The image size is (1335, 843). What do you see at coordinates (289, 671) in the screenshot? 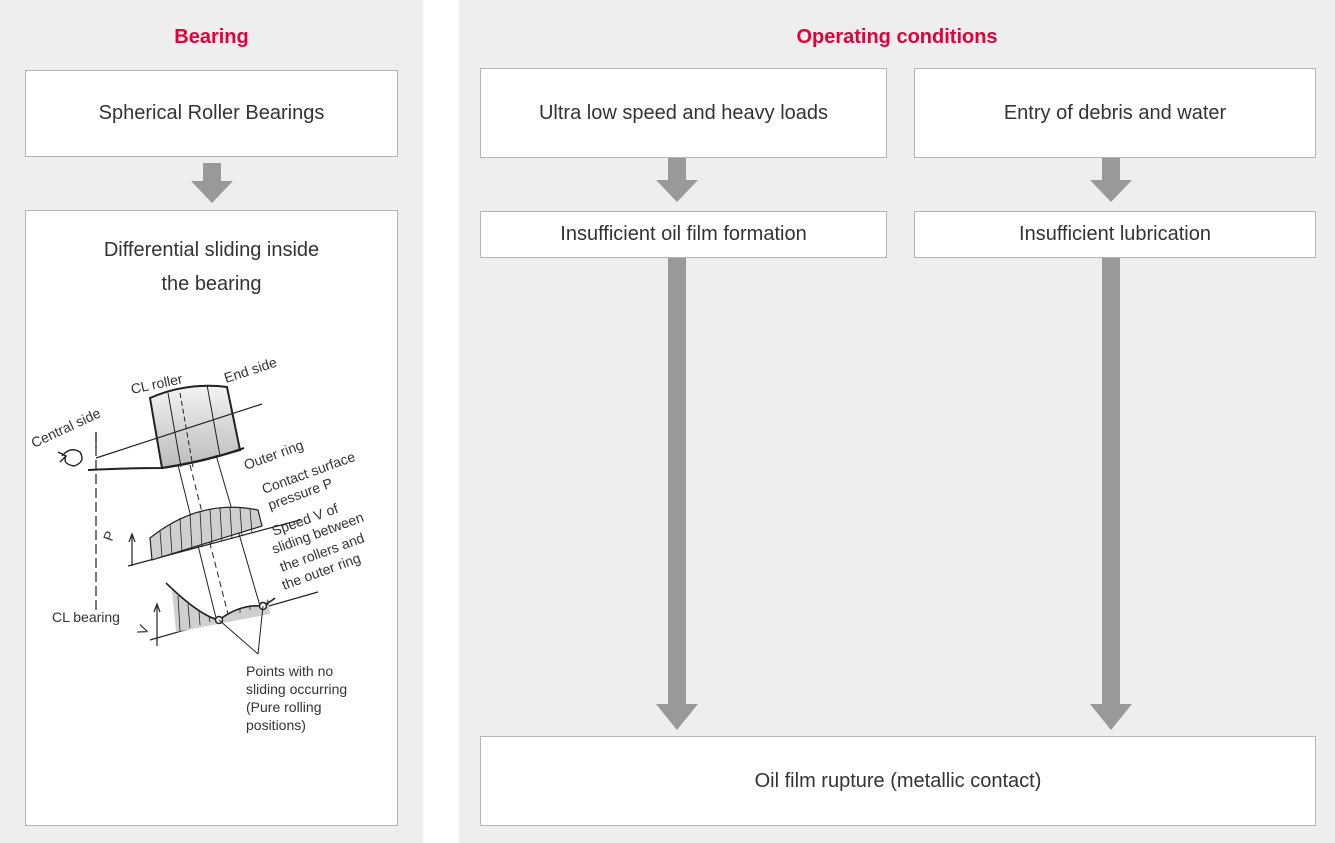
I see `label-points-line1: Points with no` at bounding box center [289, 671].